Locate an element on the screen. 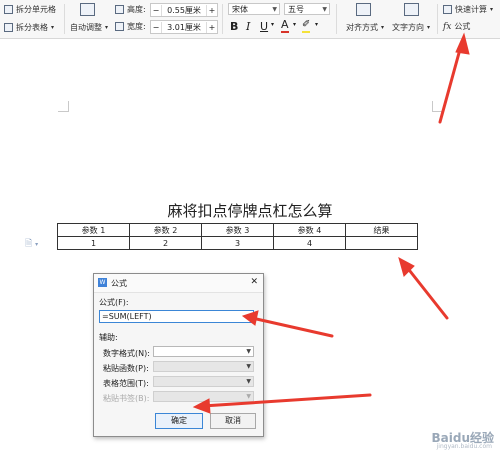 The image size is (500, 450). arrow-to-formula-input is located at coordinates (292, 327).